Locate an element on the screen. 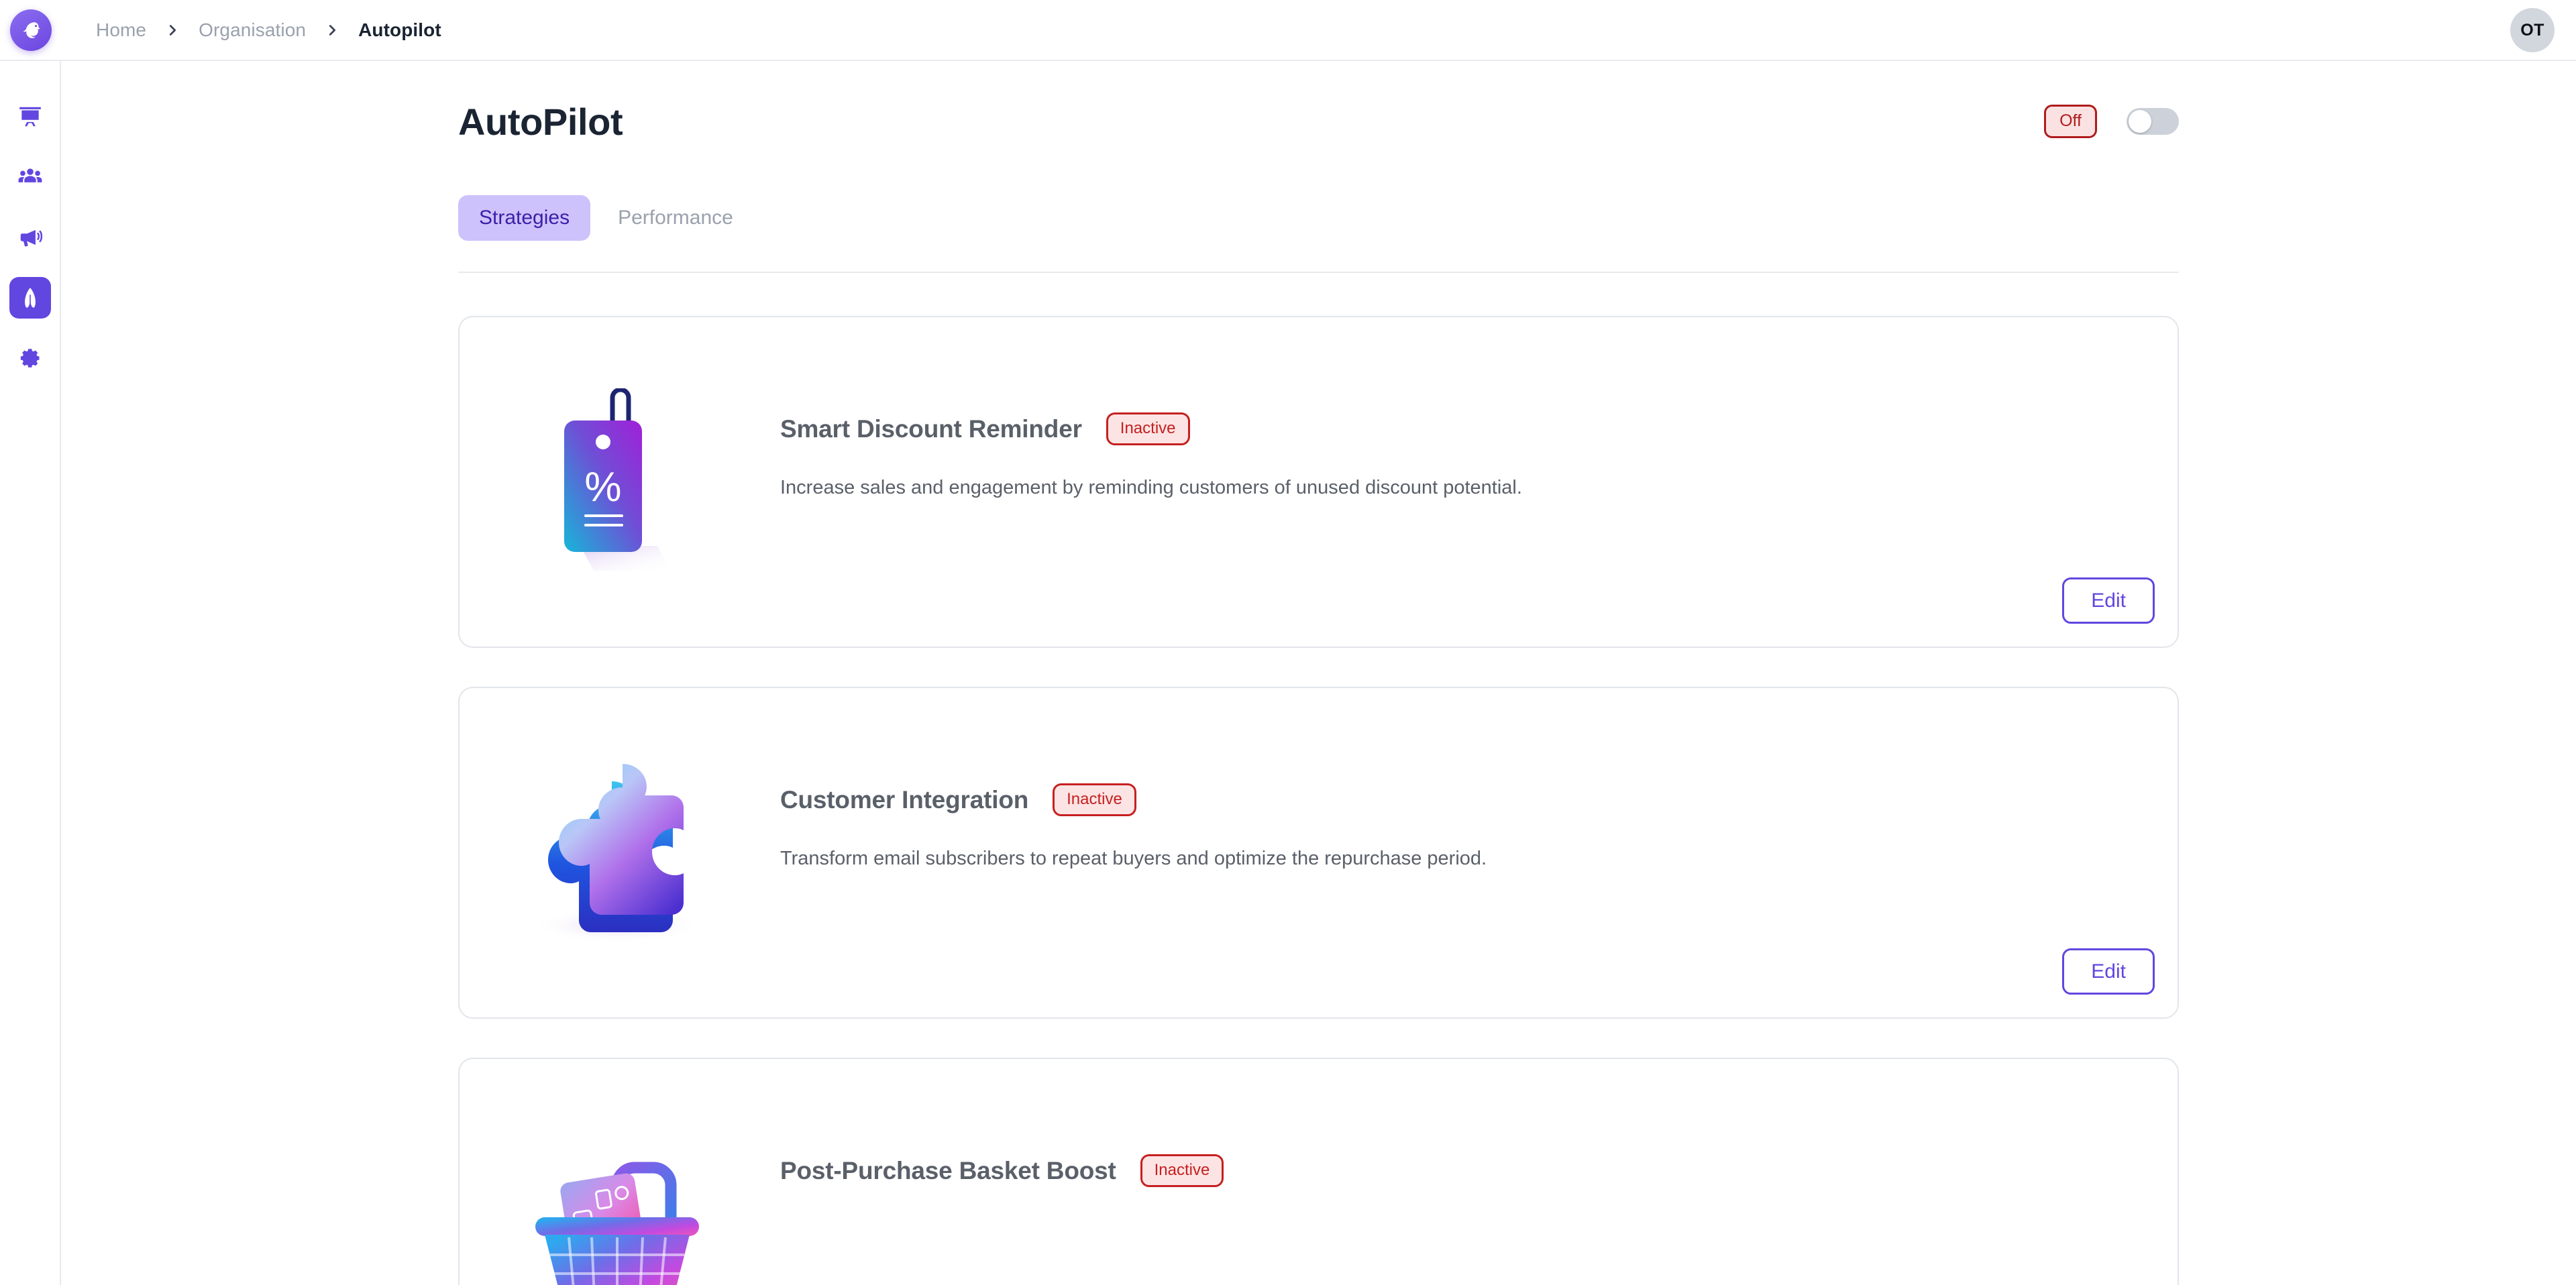 The height and width of the screenshot is (1285, 2576). autopilot-icon is located at coordinates (30, 298).